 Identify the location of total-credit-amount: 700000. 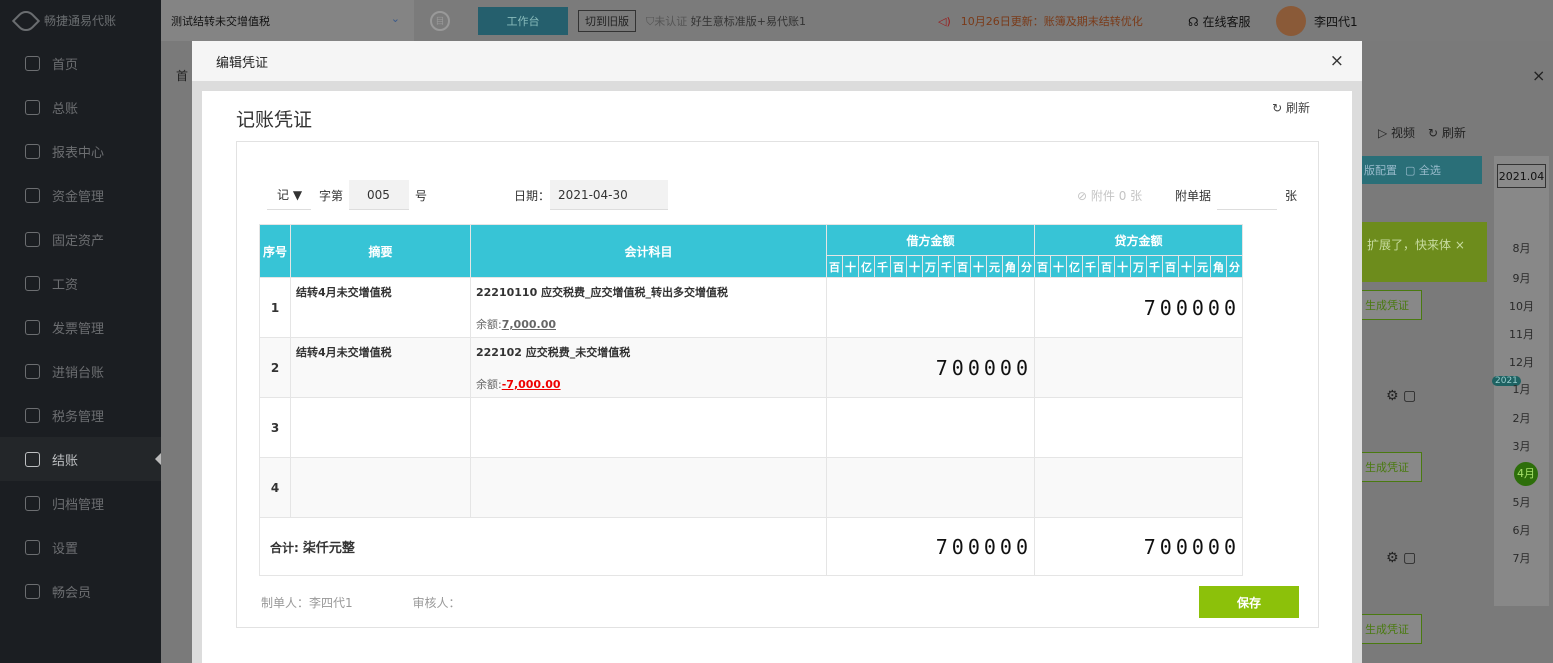
(1191, 546).